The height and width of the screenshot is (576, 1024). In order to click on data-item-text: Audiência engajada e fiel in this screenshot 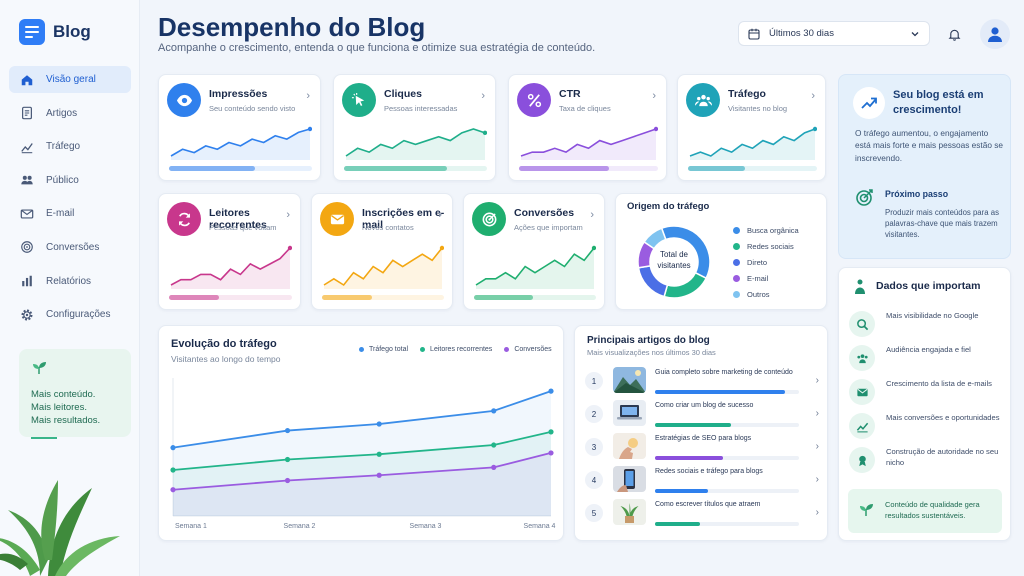, I will do `click(928, 349)`.